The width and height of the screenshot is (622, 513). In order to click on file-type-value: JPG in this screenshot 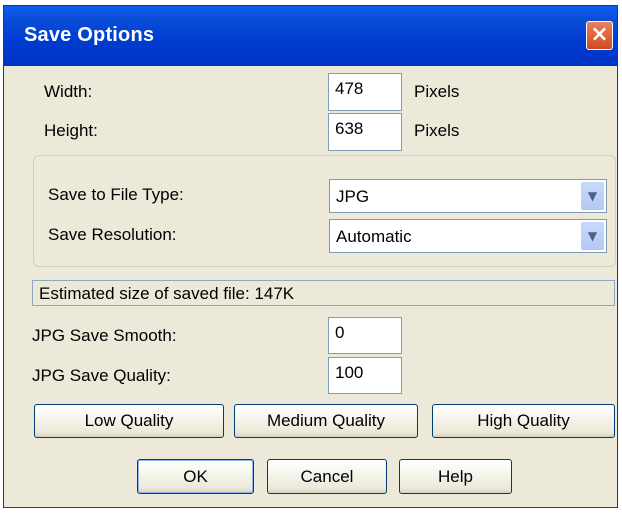, I will do `click(353, 196)`.